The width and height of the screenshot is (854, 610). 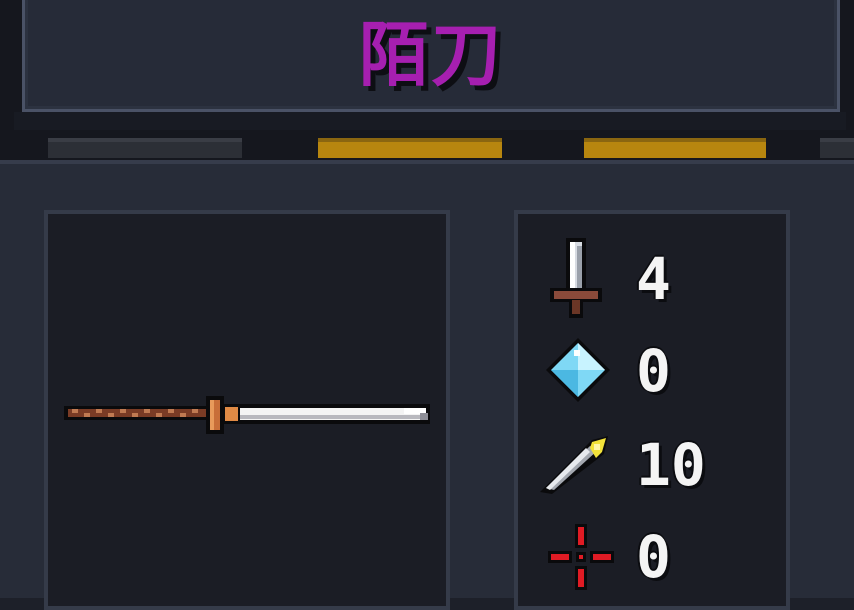 What do you see at coordinates (653, 279) in the screenshot?
I see `damage-value: 4` at bounding box center [653, 279].